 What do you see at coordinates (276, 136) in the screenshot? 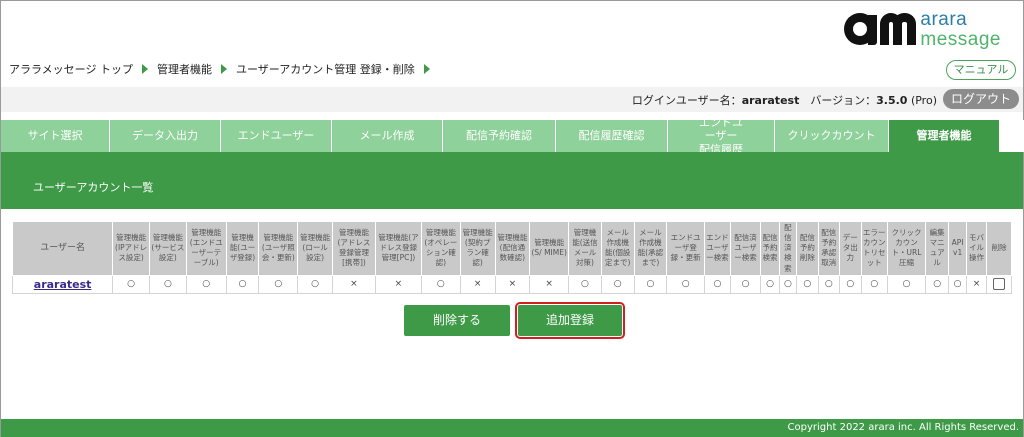
I see `tab-end-user: エンドユーザー` at bounding box center [276, 136].